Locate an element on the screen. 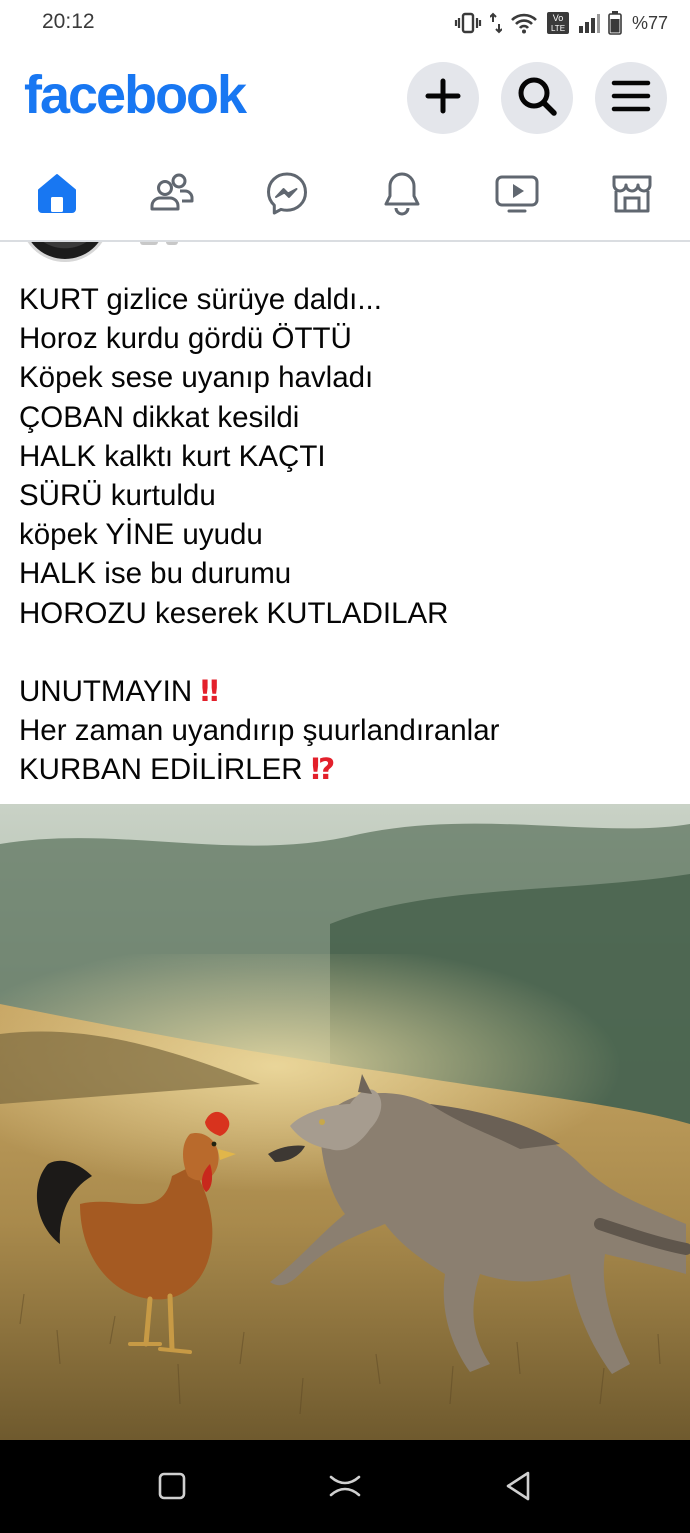 The image size is (690, 1533). post-line: HOROZU keserek KUTLADILAR is located at coordinates (234, 613).